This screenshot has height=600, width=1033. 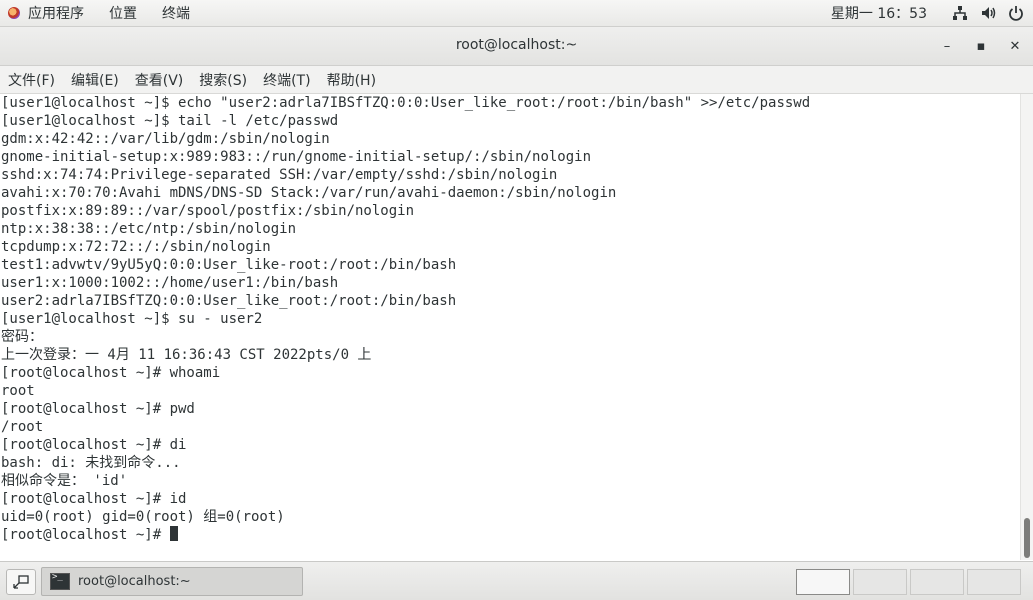 What do you see at coordinates (516, 13) in the screenshot?
I see `top-panel: 应用程序 位置 终端 星期一 16：53` at bounding box center [516, 13].